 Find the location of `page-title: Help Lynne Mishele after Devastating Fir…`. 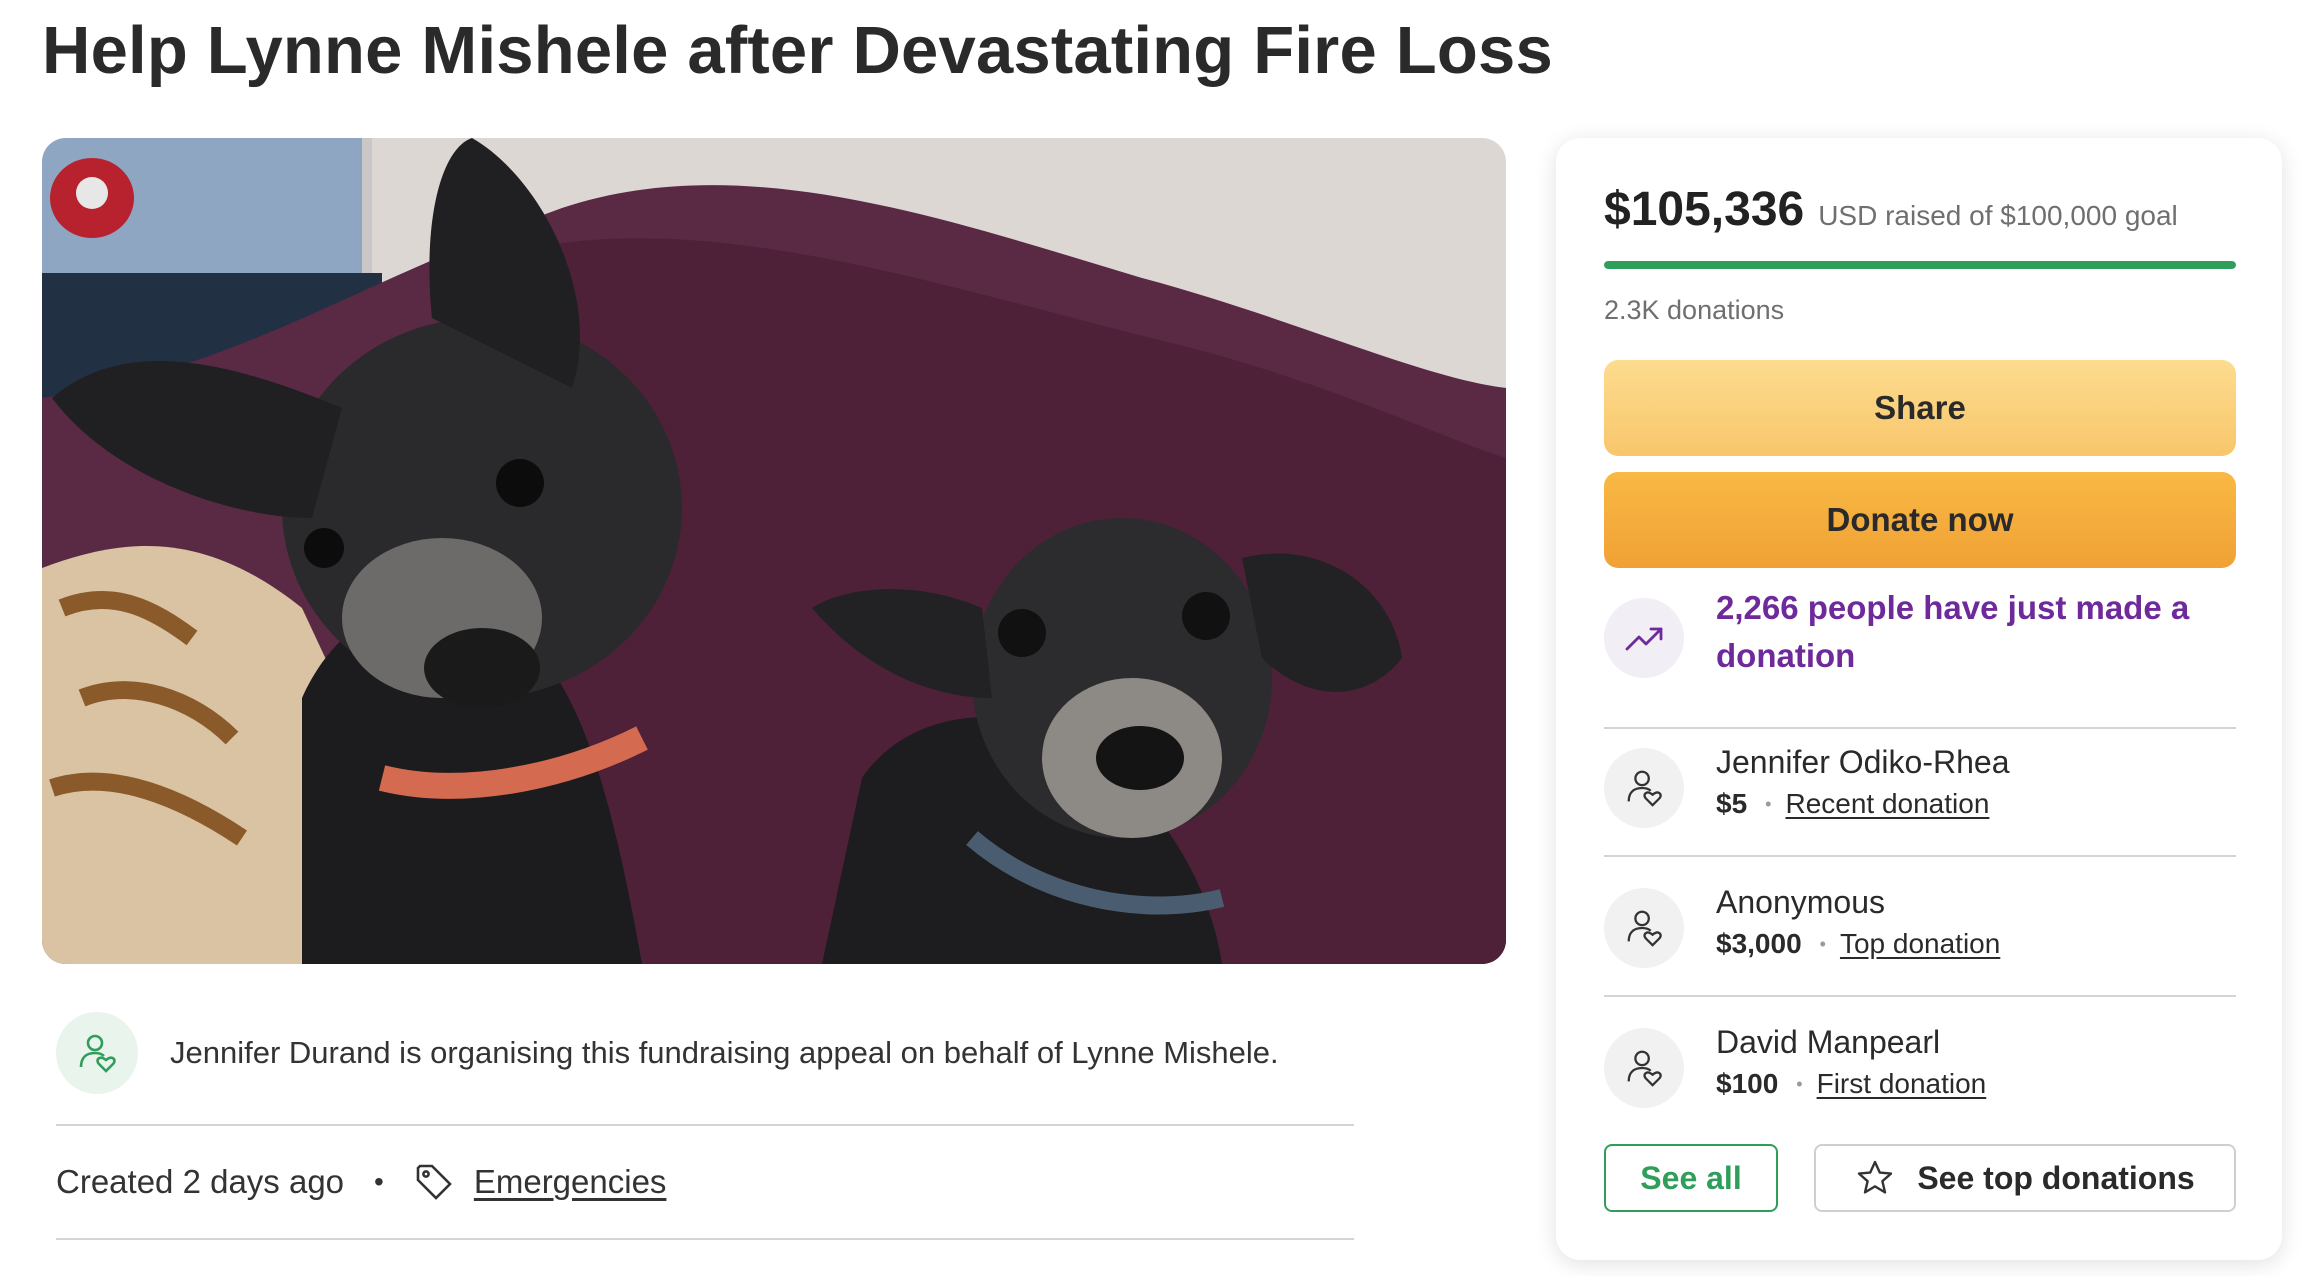

page-title: Help Lynne Mishele after Devastating Fir… is located at coordinates (797, 50).